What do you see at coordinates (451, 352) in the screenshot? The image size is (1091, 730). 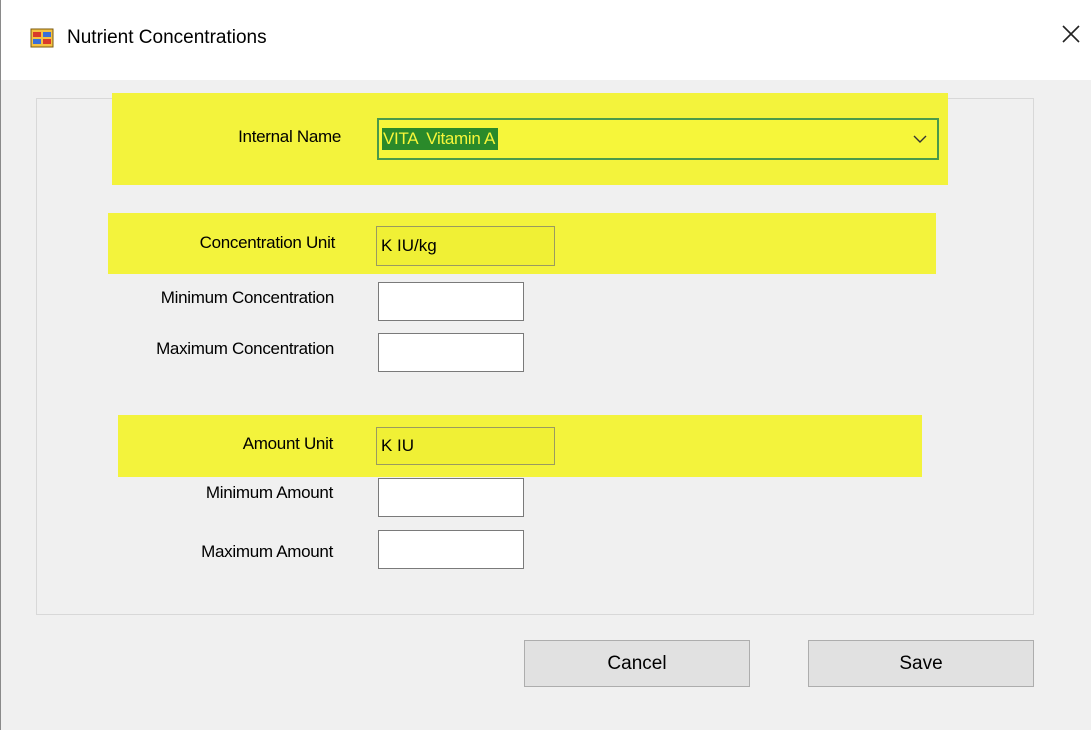 I see `maximum-concentration-input` at bounding box center [451, 352].